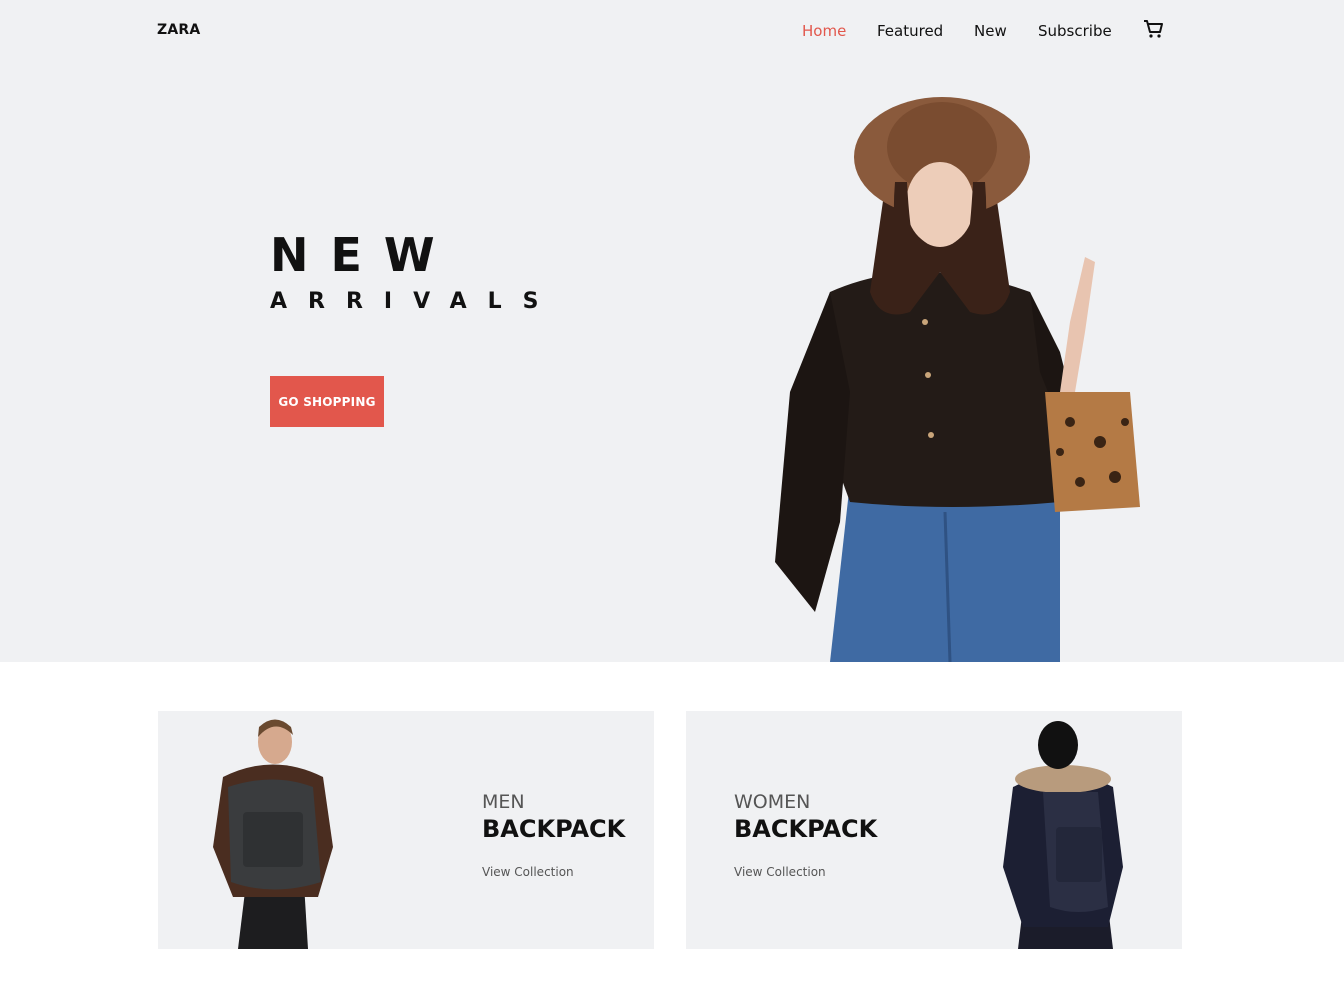  I want to click on logo: ZARA, so click(178, 30).